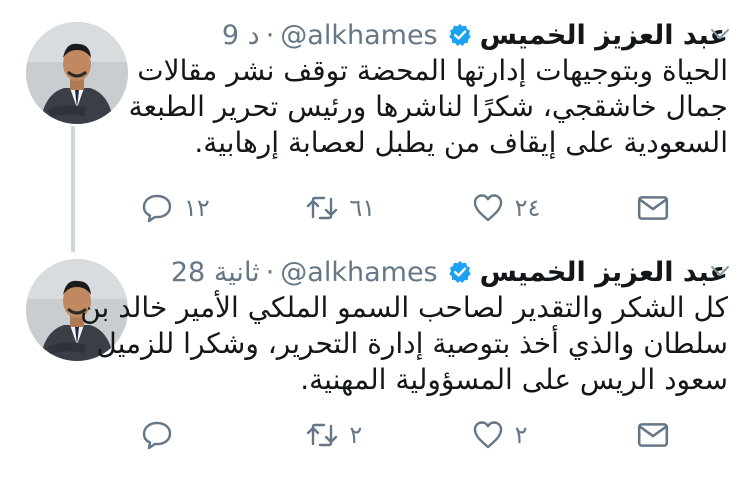 This screenshot has width=750, height=483. Describe the element at coordinates (365, 435) in the screenshot. I see `retweet-button: ٢` at that location.